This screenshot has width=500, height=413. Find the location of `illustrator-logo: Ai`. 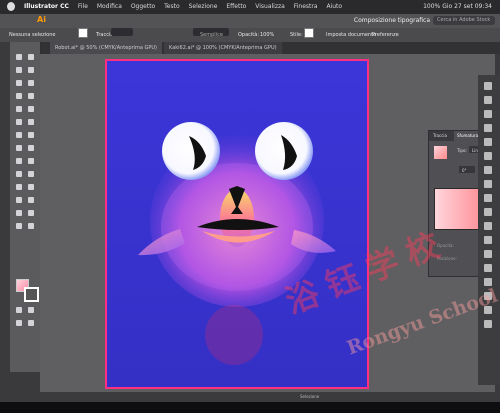

illustrator-logo: Ai is located at coordinates (41, 19).